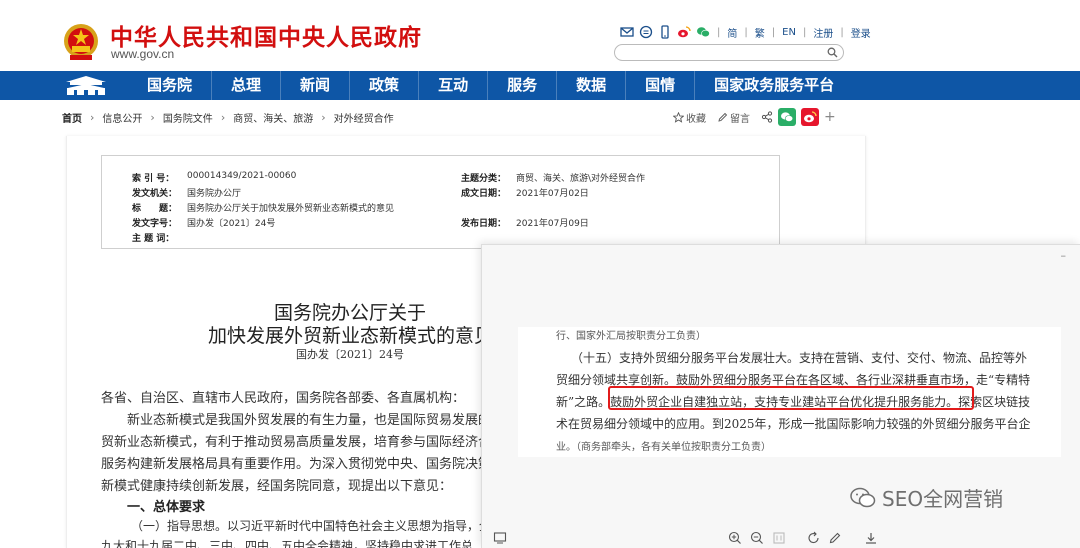 This screenshot has height=548, width=1080. What do you see at coordinates (188, 117) in the screenshot?
I see `breadcrumb-state-council-docs: 国务院文件` at bounding box center [188, 117].